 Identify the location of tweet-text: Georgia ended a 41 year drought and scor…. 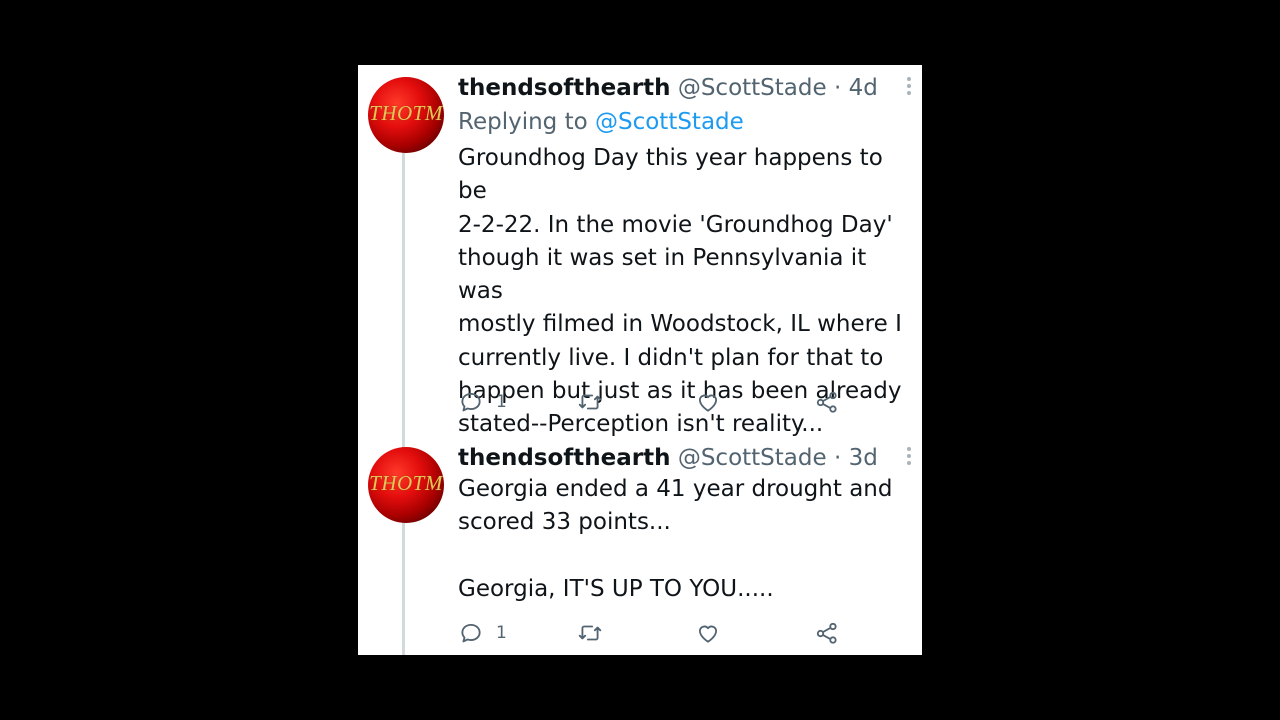
(675, 539).